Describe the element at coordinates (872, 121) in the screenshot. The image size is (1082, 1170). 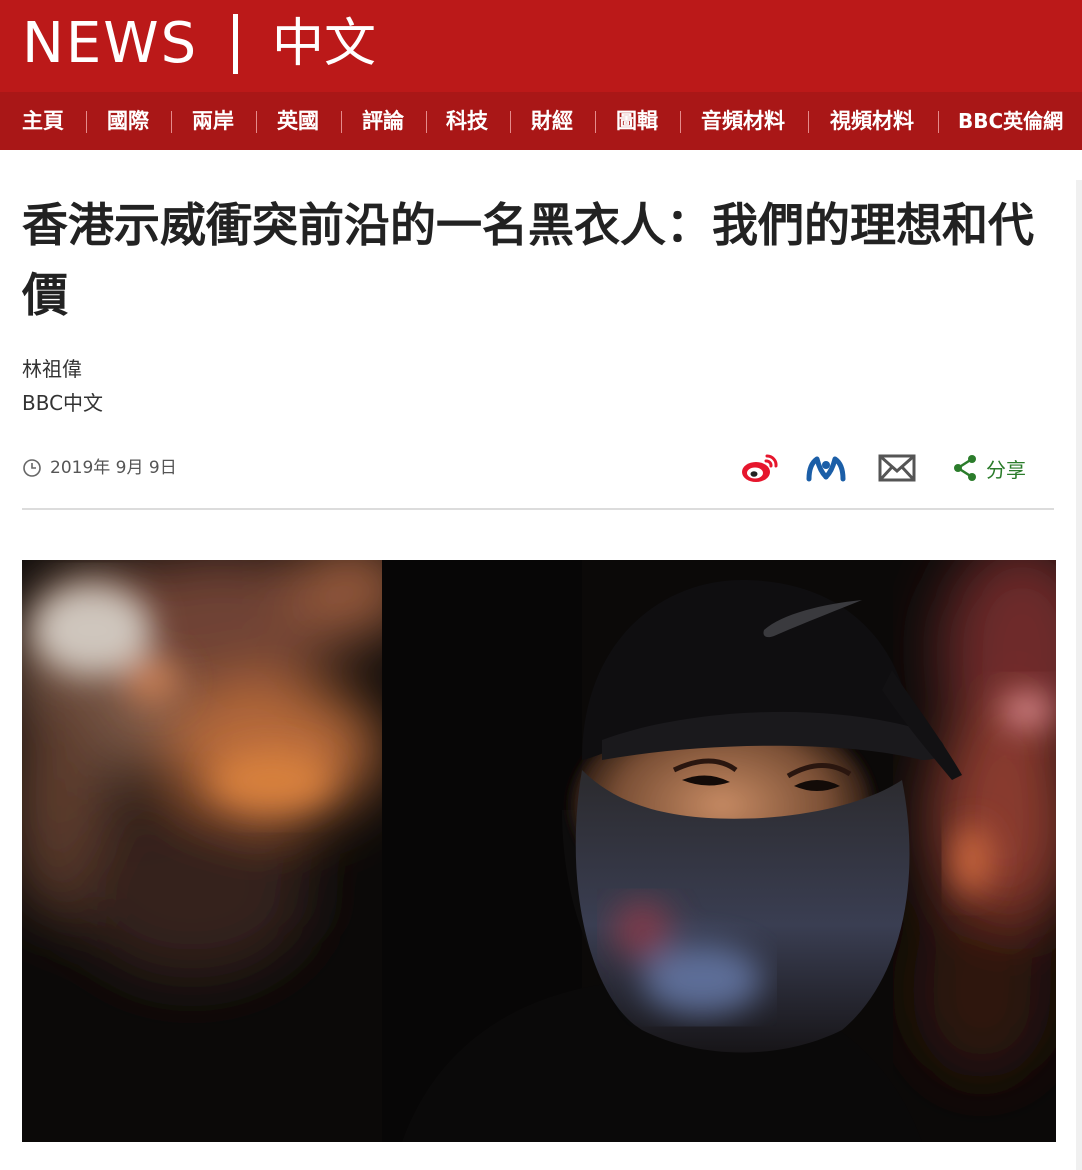
I see `nav-item-video: 視頻材料` at that location.